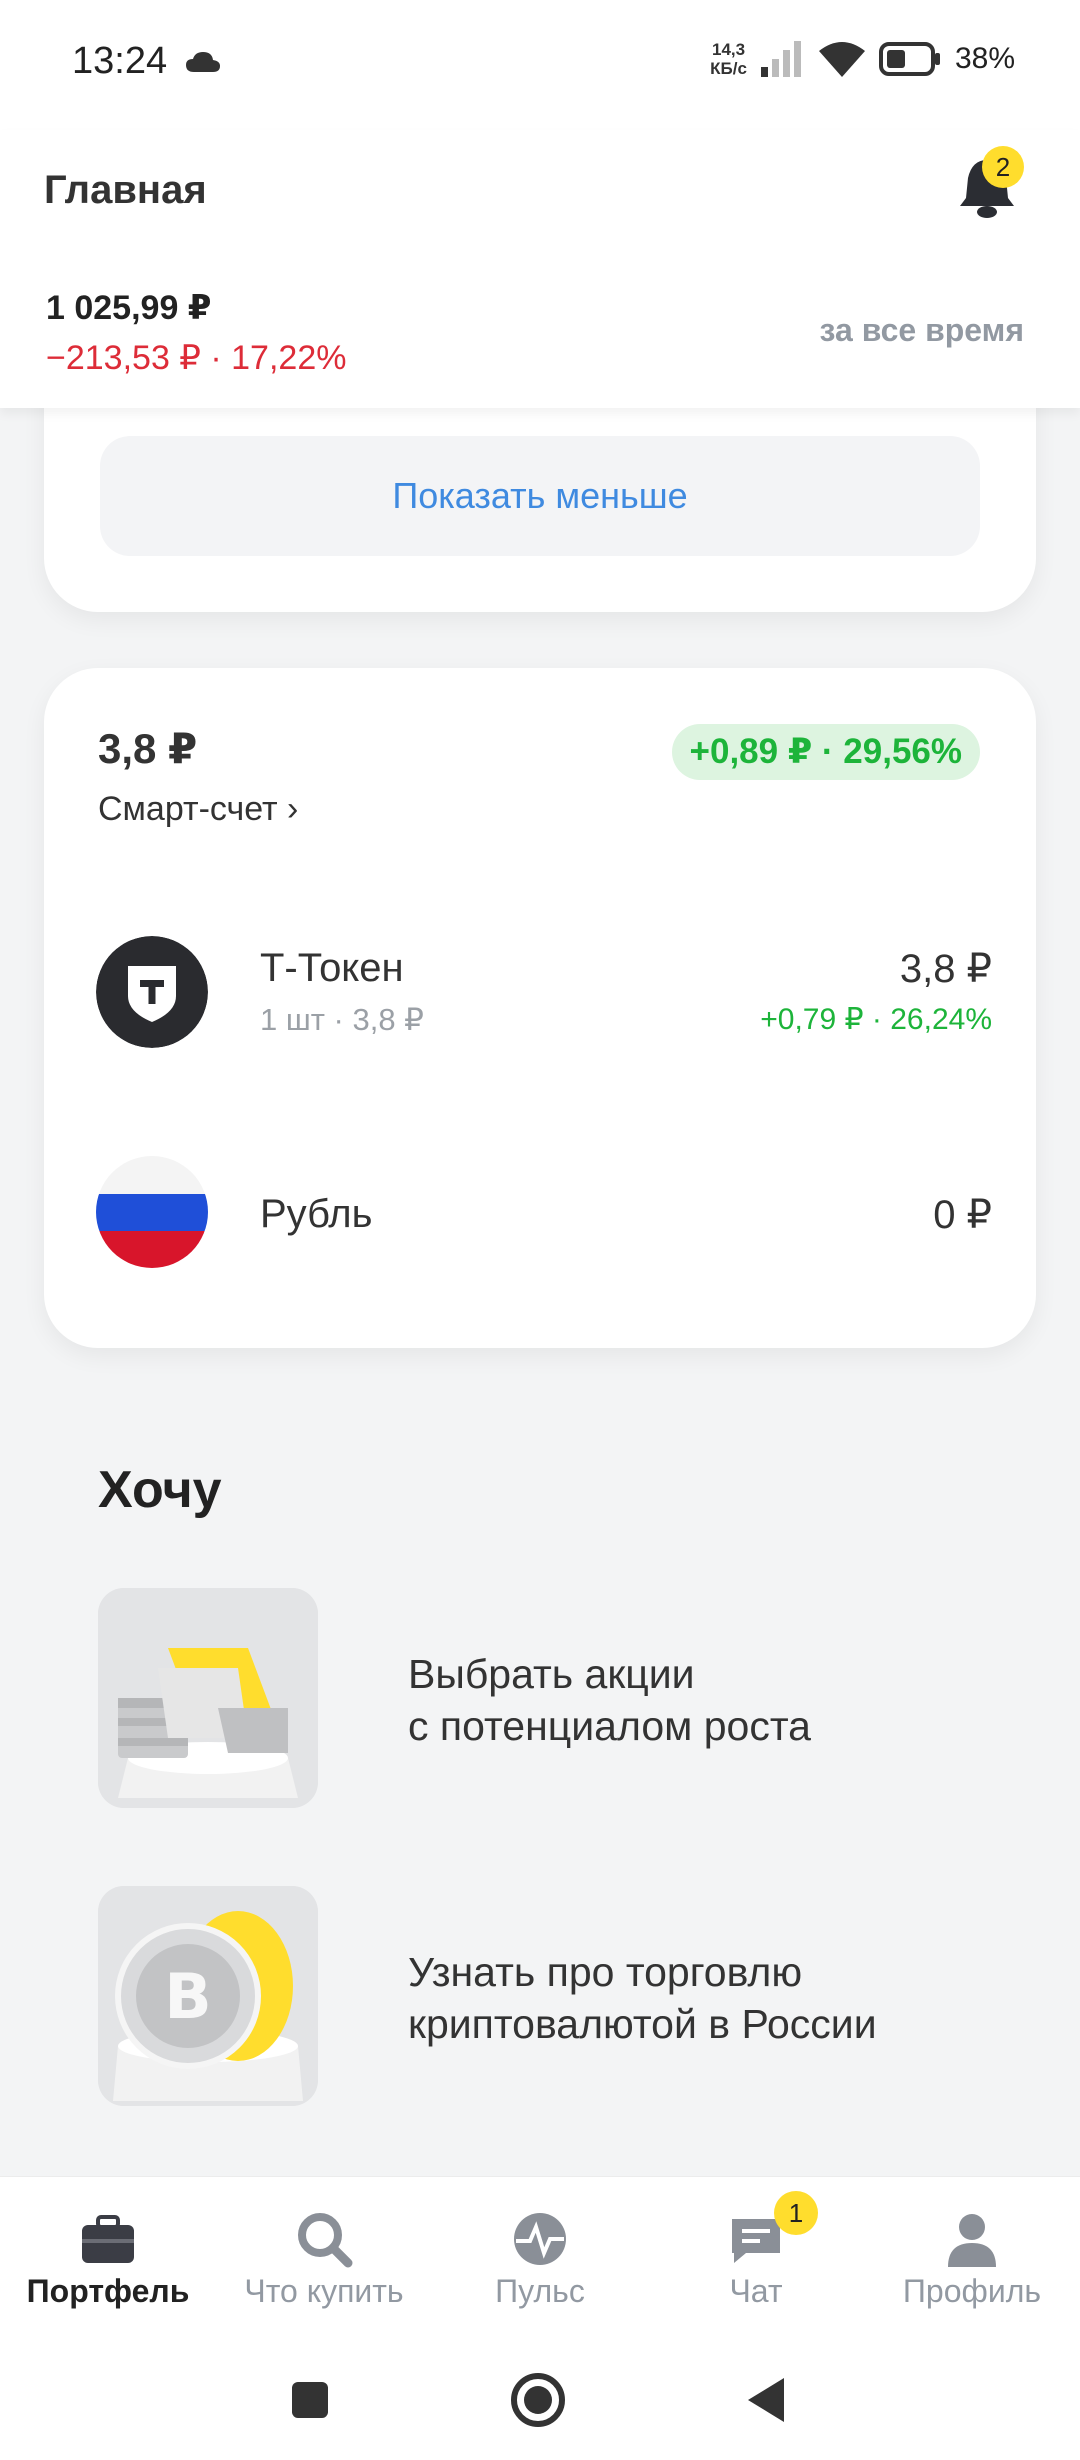 The height and width of the screenshot is (2460, 1080). What do you see at coordinates (540, 2291) in the screenshot?
I see `nav-label: Пульс` at bounding box center [540, 2291].